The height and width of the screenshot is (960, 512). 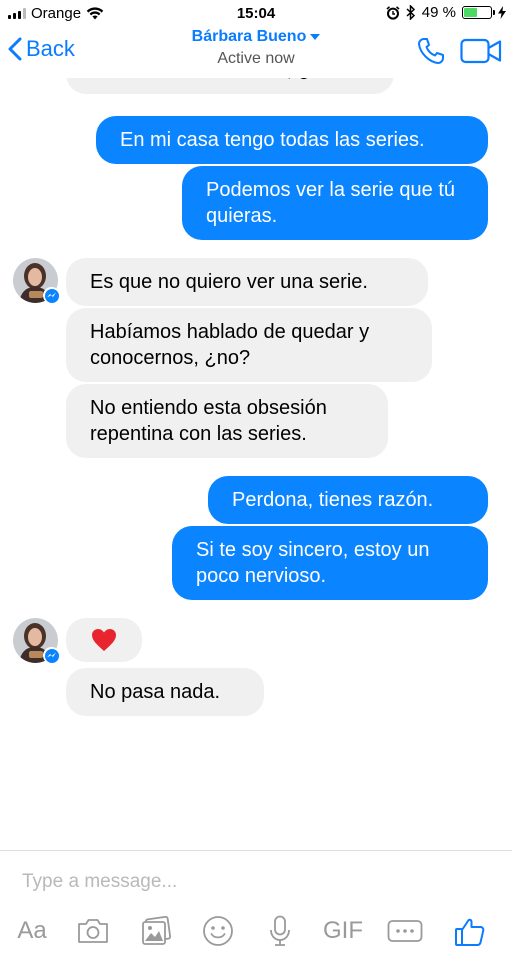 I want to click on phone-icon, so click(x=431, y=51).